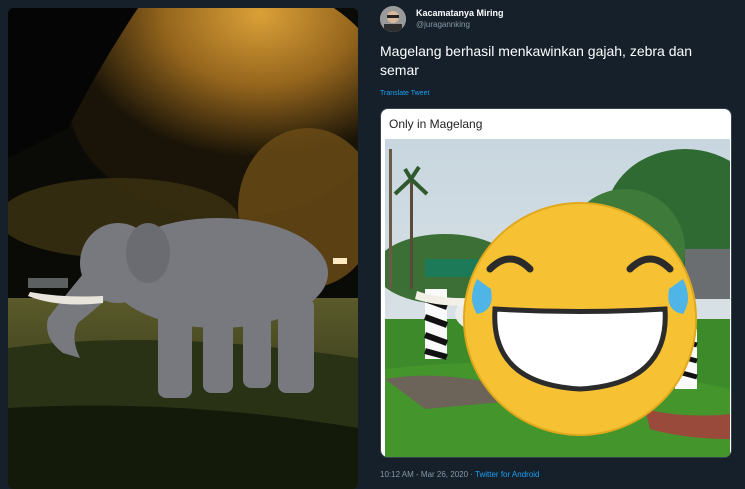  Describe the element at coordinates (393, 19) in the screenshot. I see `user-avatar` at that location.